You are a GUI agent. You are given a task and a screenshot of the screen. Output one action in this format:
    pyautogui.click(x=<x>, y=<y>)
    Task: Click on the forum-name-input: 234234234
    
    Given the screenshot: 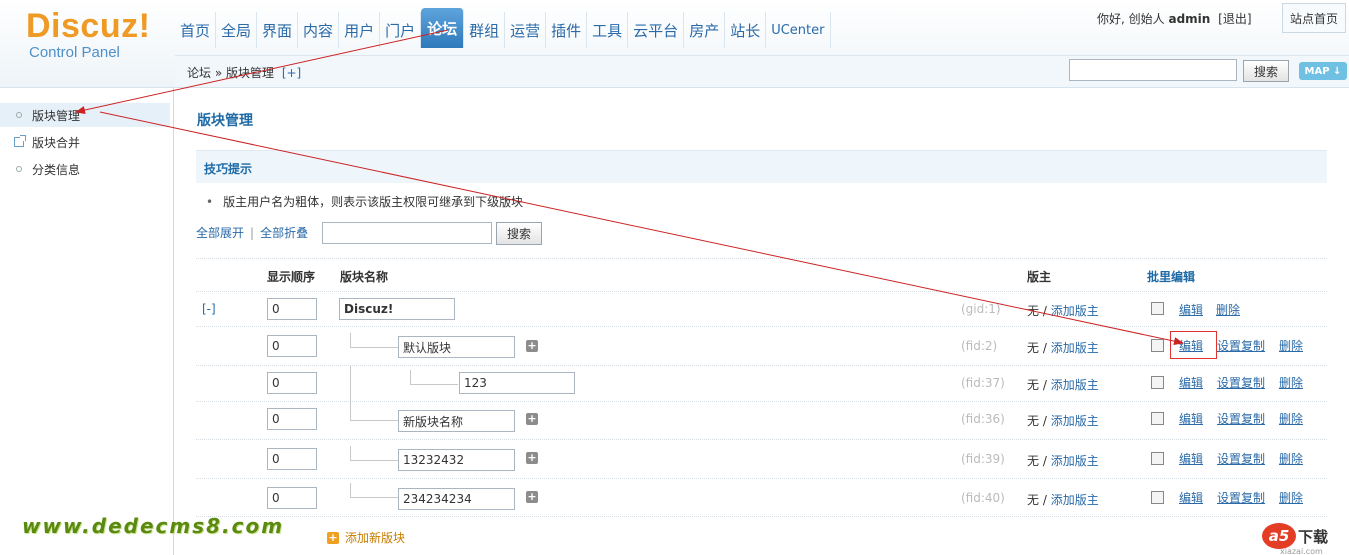 What is the action you would take?
    pyautogui.click(x=456, y=499)
    